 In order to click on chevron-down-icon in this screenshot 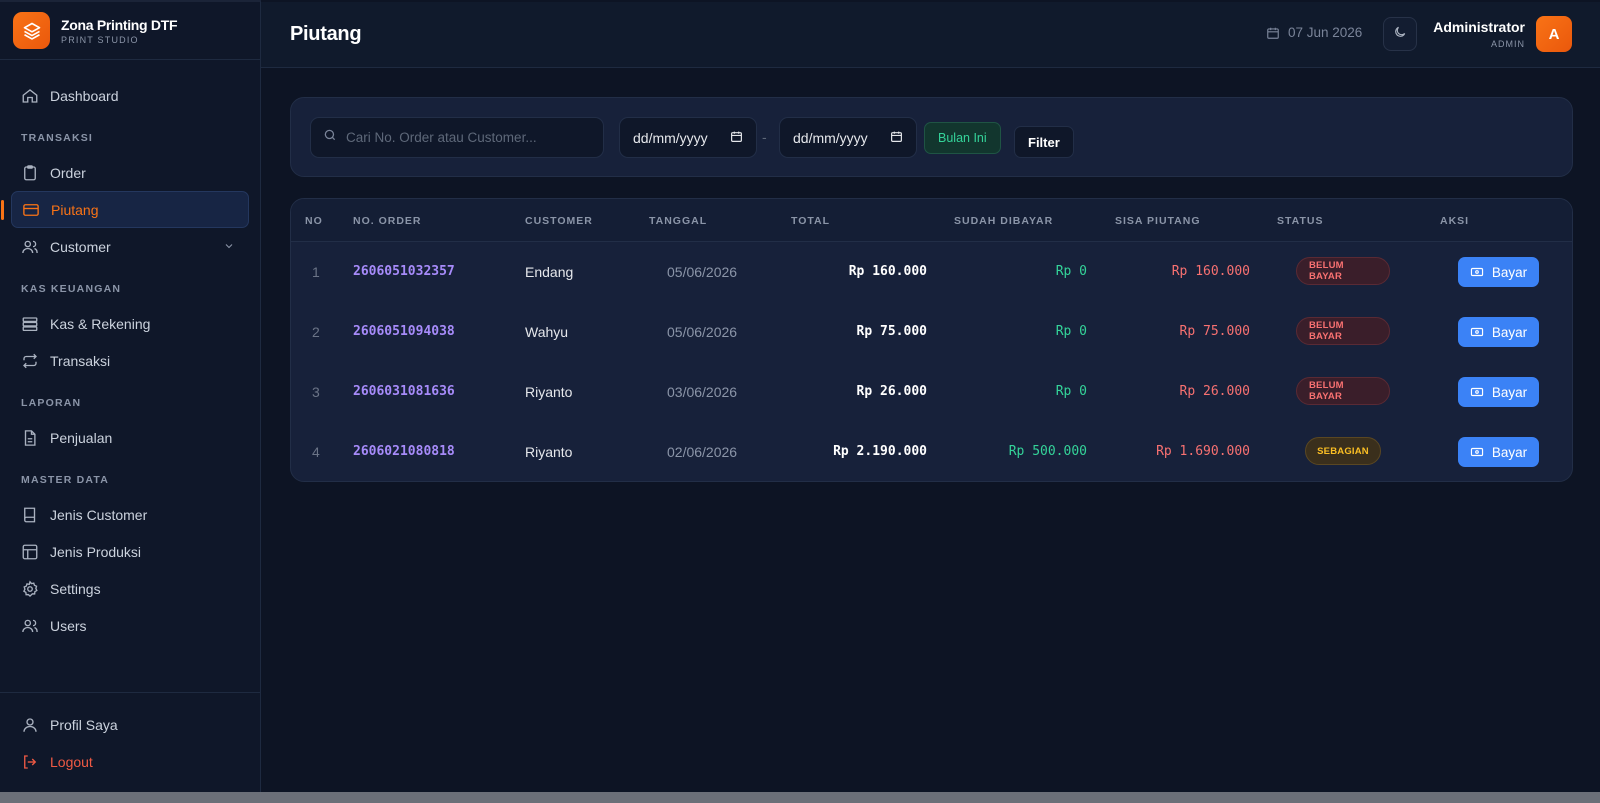, I will do `click(229, 247)`.